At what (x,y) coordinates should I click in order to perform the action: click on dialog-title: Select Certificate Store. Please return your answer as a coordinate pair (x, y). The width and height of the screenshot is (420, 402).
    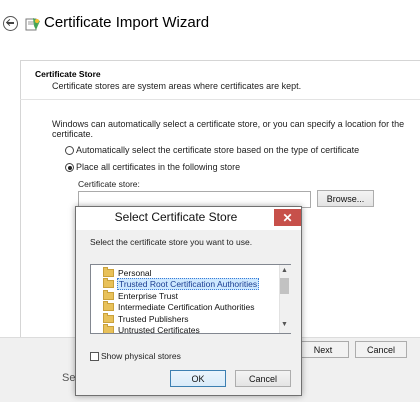
    Looking at the image, I should click on (176, 217).